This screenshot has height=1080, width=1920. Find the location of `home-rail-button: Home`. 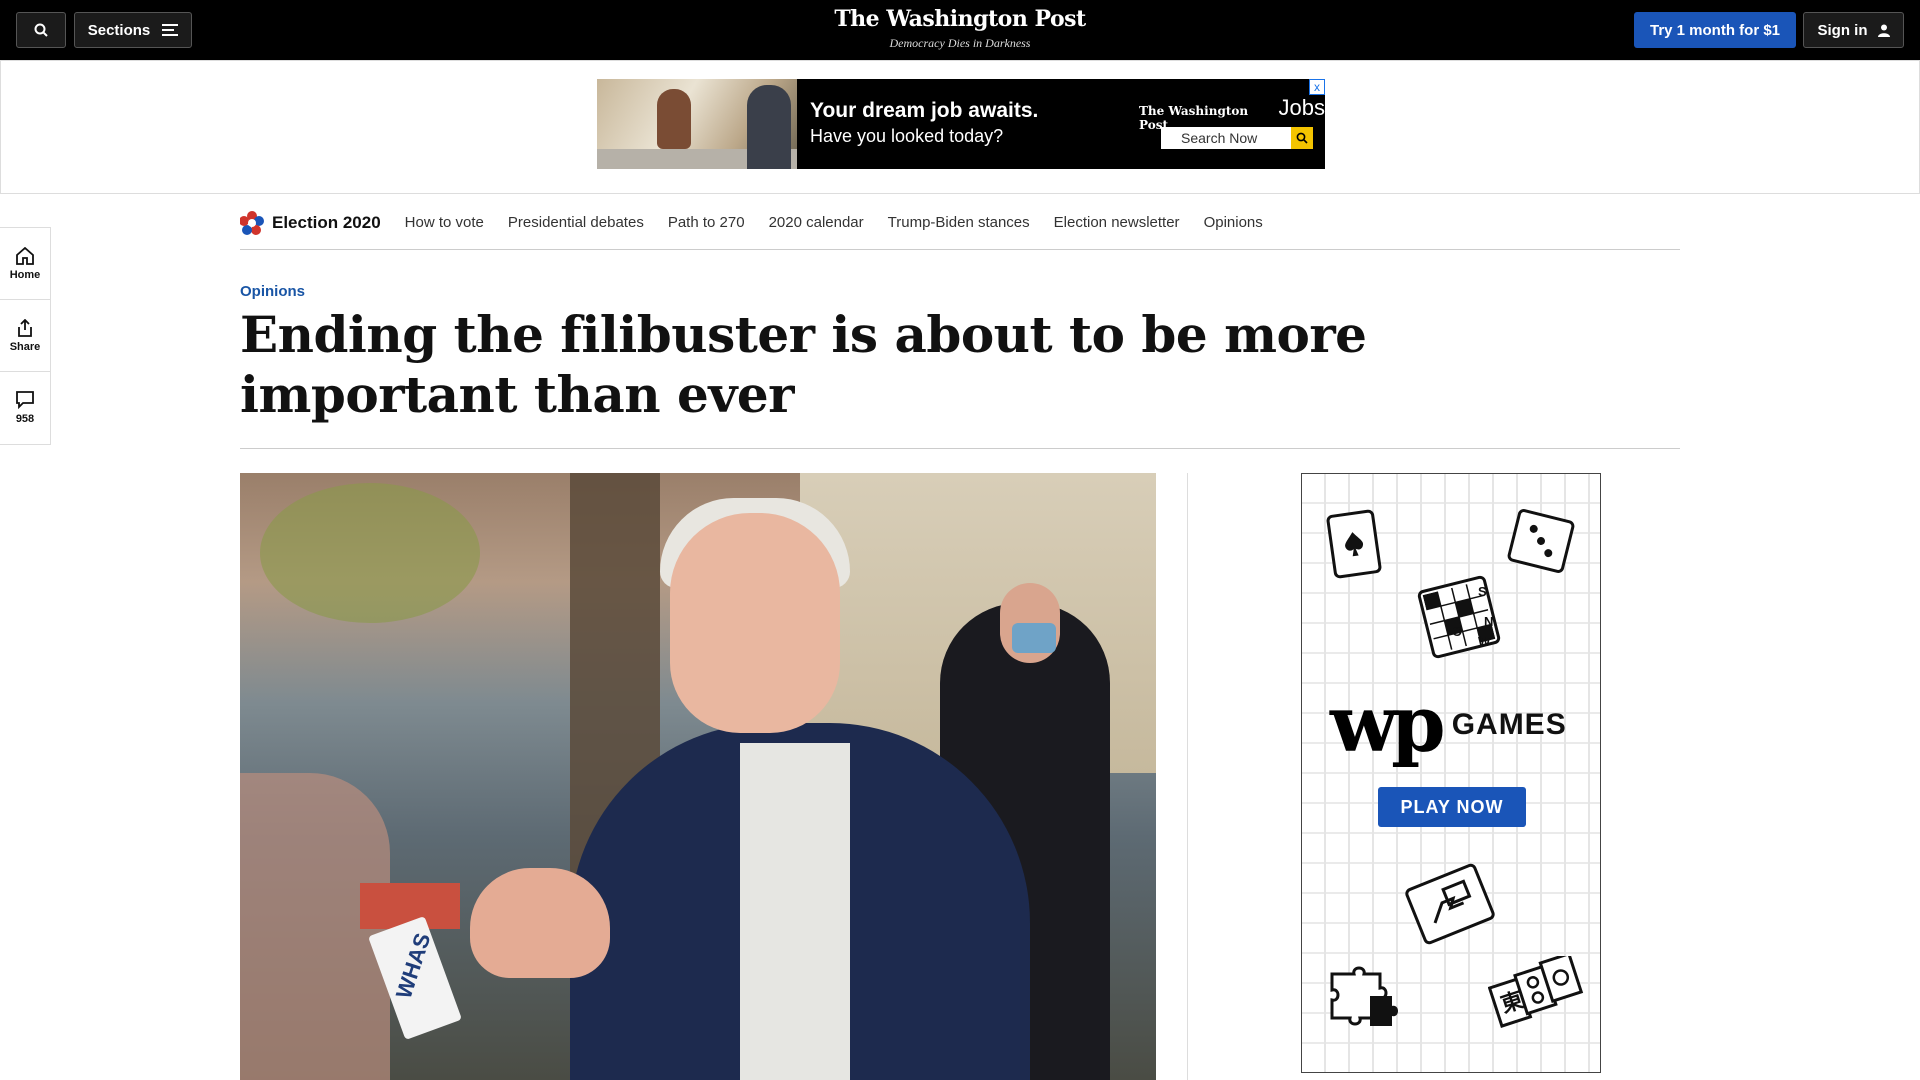

home-rail-button: Home is located at coordinates (25, 264).